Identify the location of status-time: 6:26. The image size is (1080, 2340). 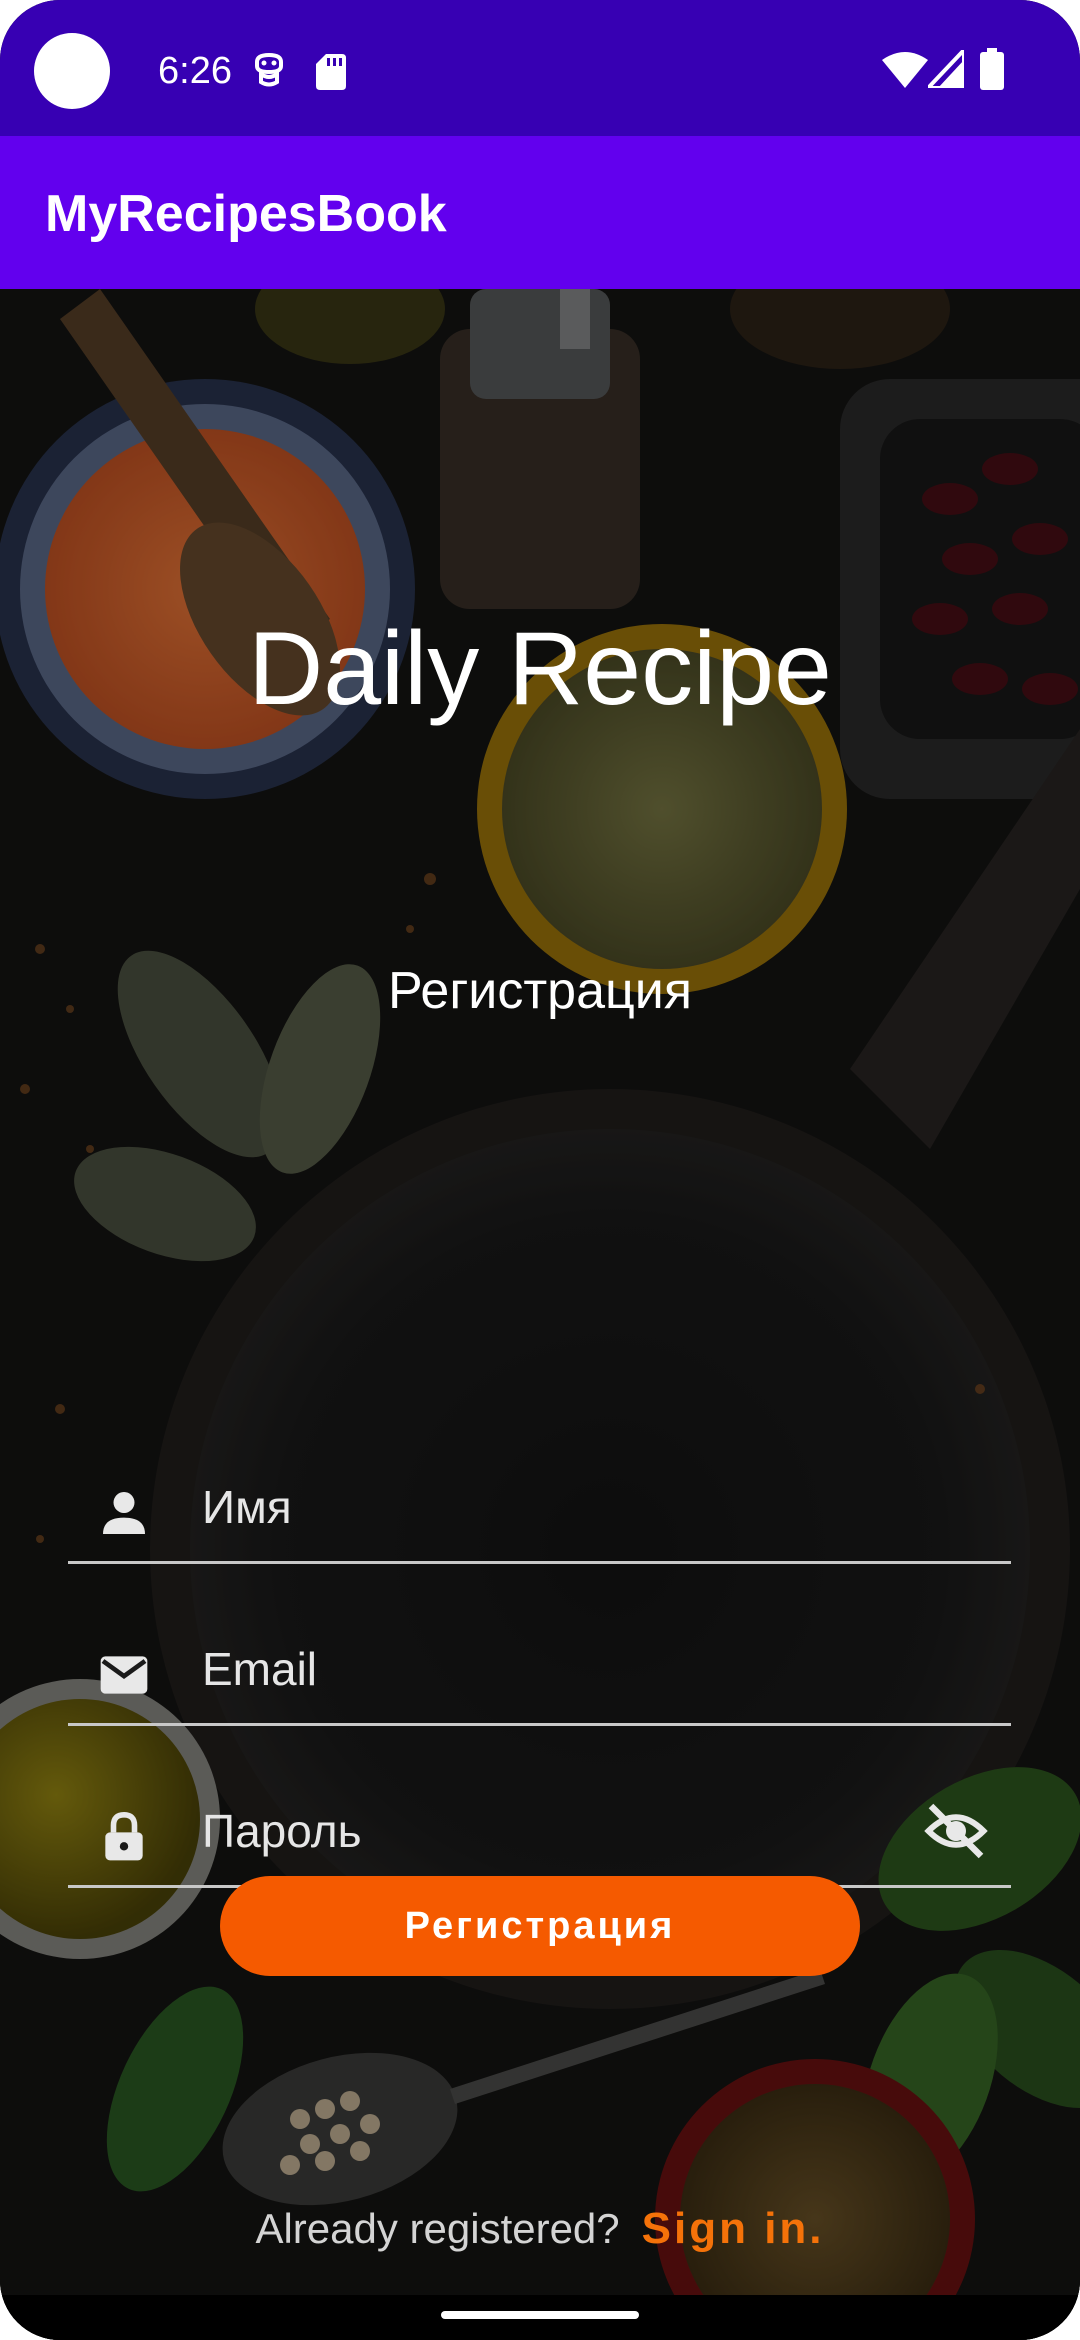
(195, 71).